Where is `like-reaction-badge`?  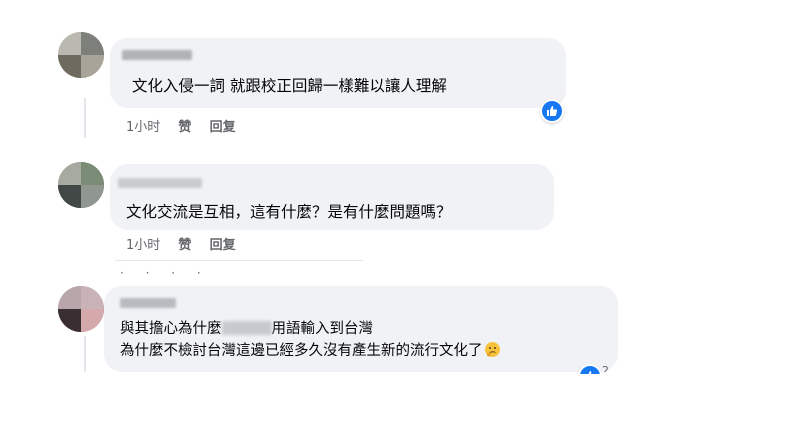 like-reaction-badge is located at coordinates (552, 111).